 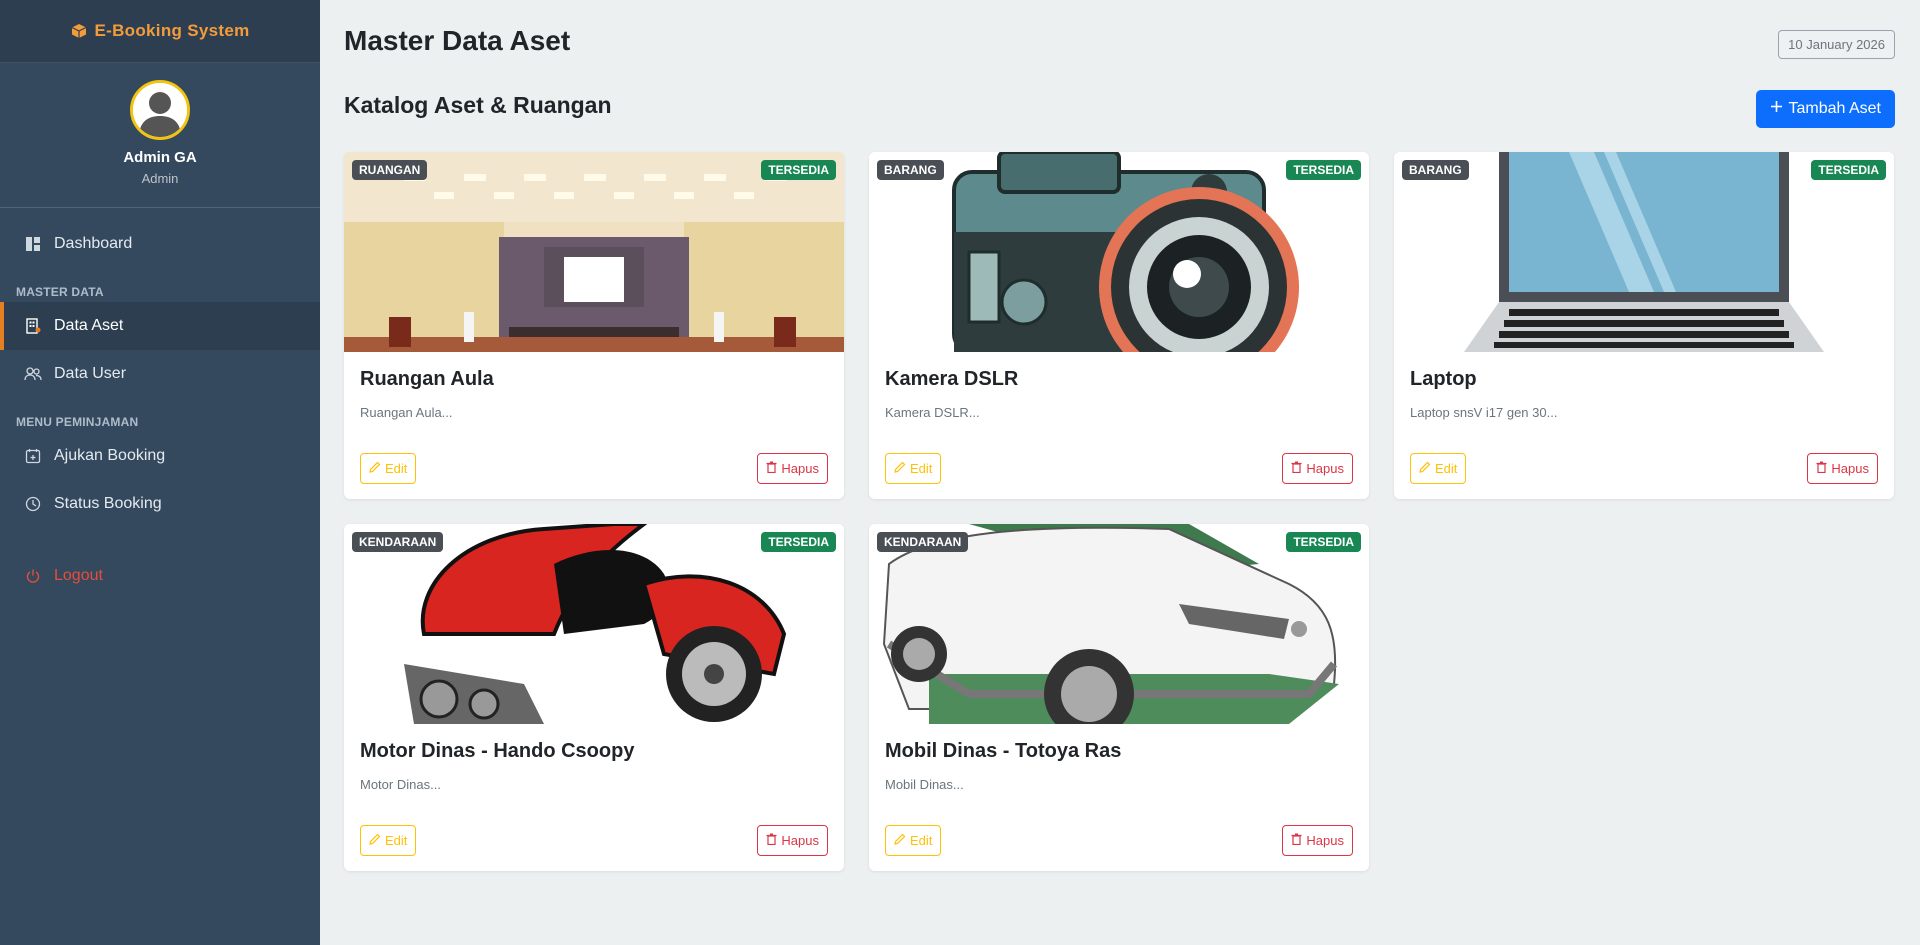 I want to click on camera-image, so click(x=1119, y=252).